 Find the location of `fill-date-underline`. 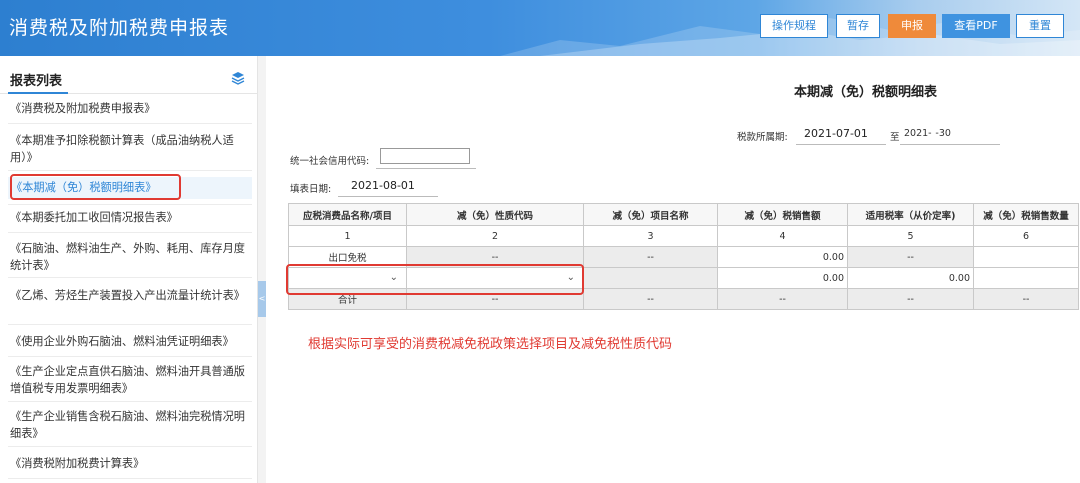

fill-date-underline is located at coordinates (388, 196).